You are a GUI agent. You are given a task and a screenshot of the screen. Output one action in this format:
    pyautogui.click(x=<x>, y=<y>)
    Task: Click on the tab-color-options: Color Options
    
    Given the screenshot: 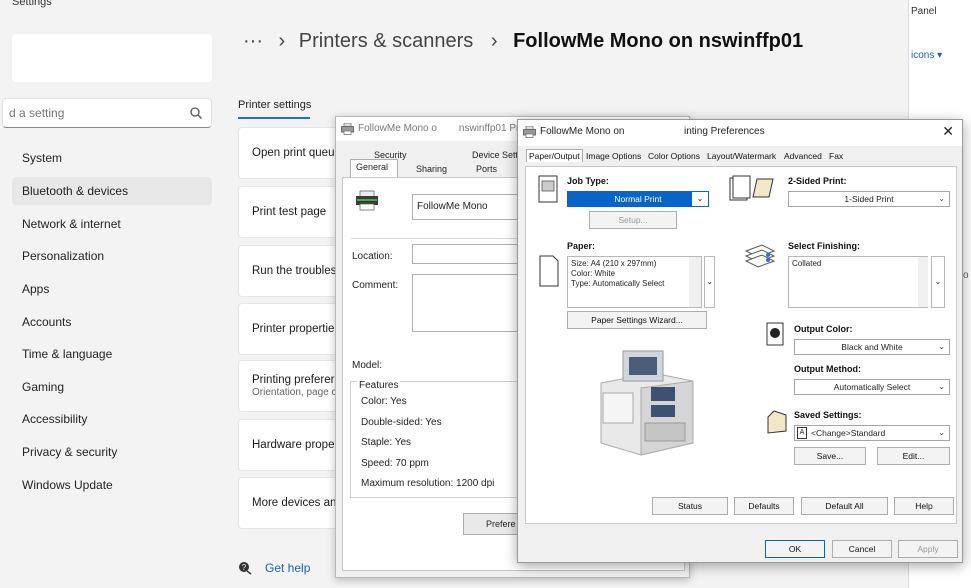 What is the action you would take?
    pyautogui.click(x=674, y=156)
    